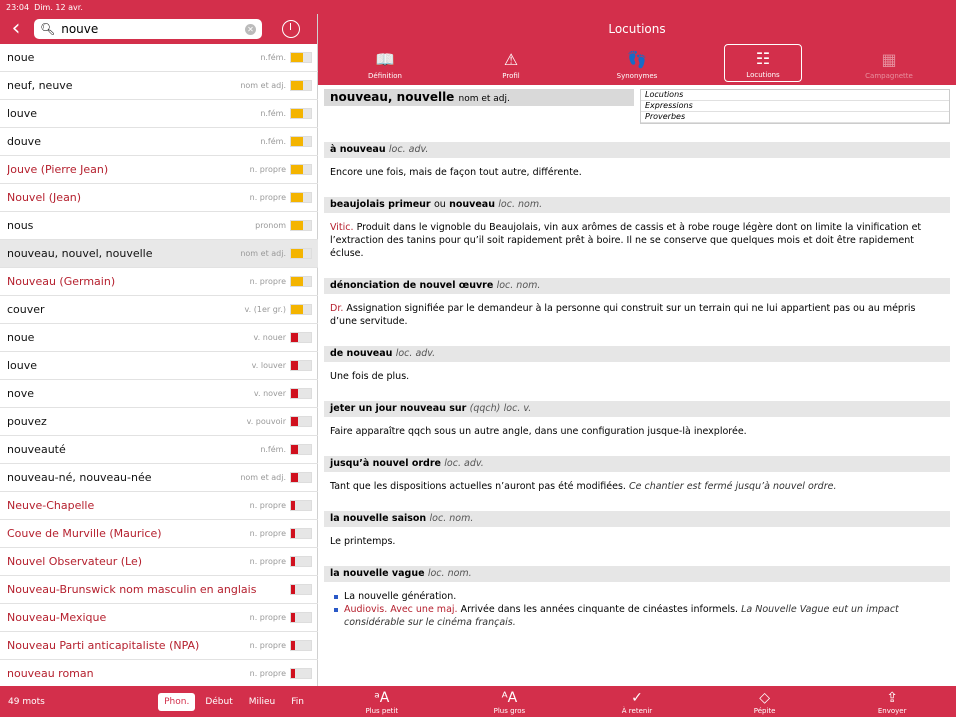 The height and width of the screenshot is (717, 956). What do you see at coordinates (26, 701) in the screenshot?
I see `word-count: 49 mots` at bounding box center [26, 701].